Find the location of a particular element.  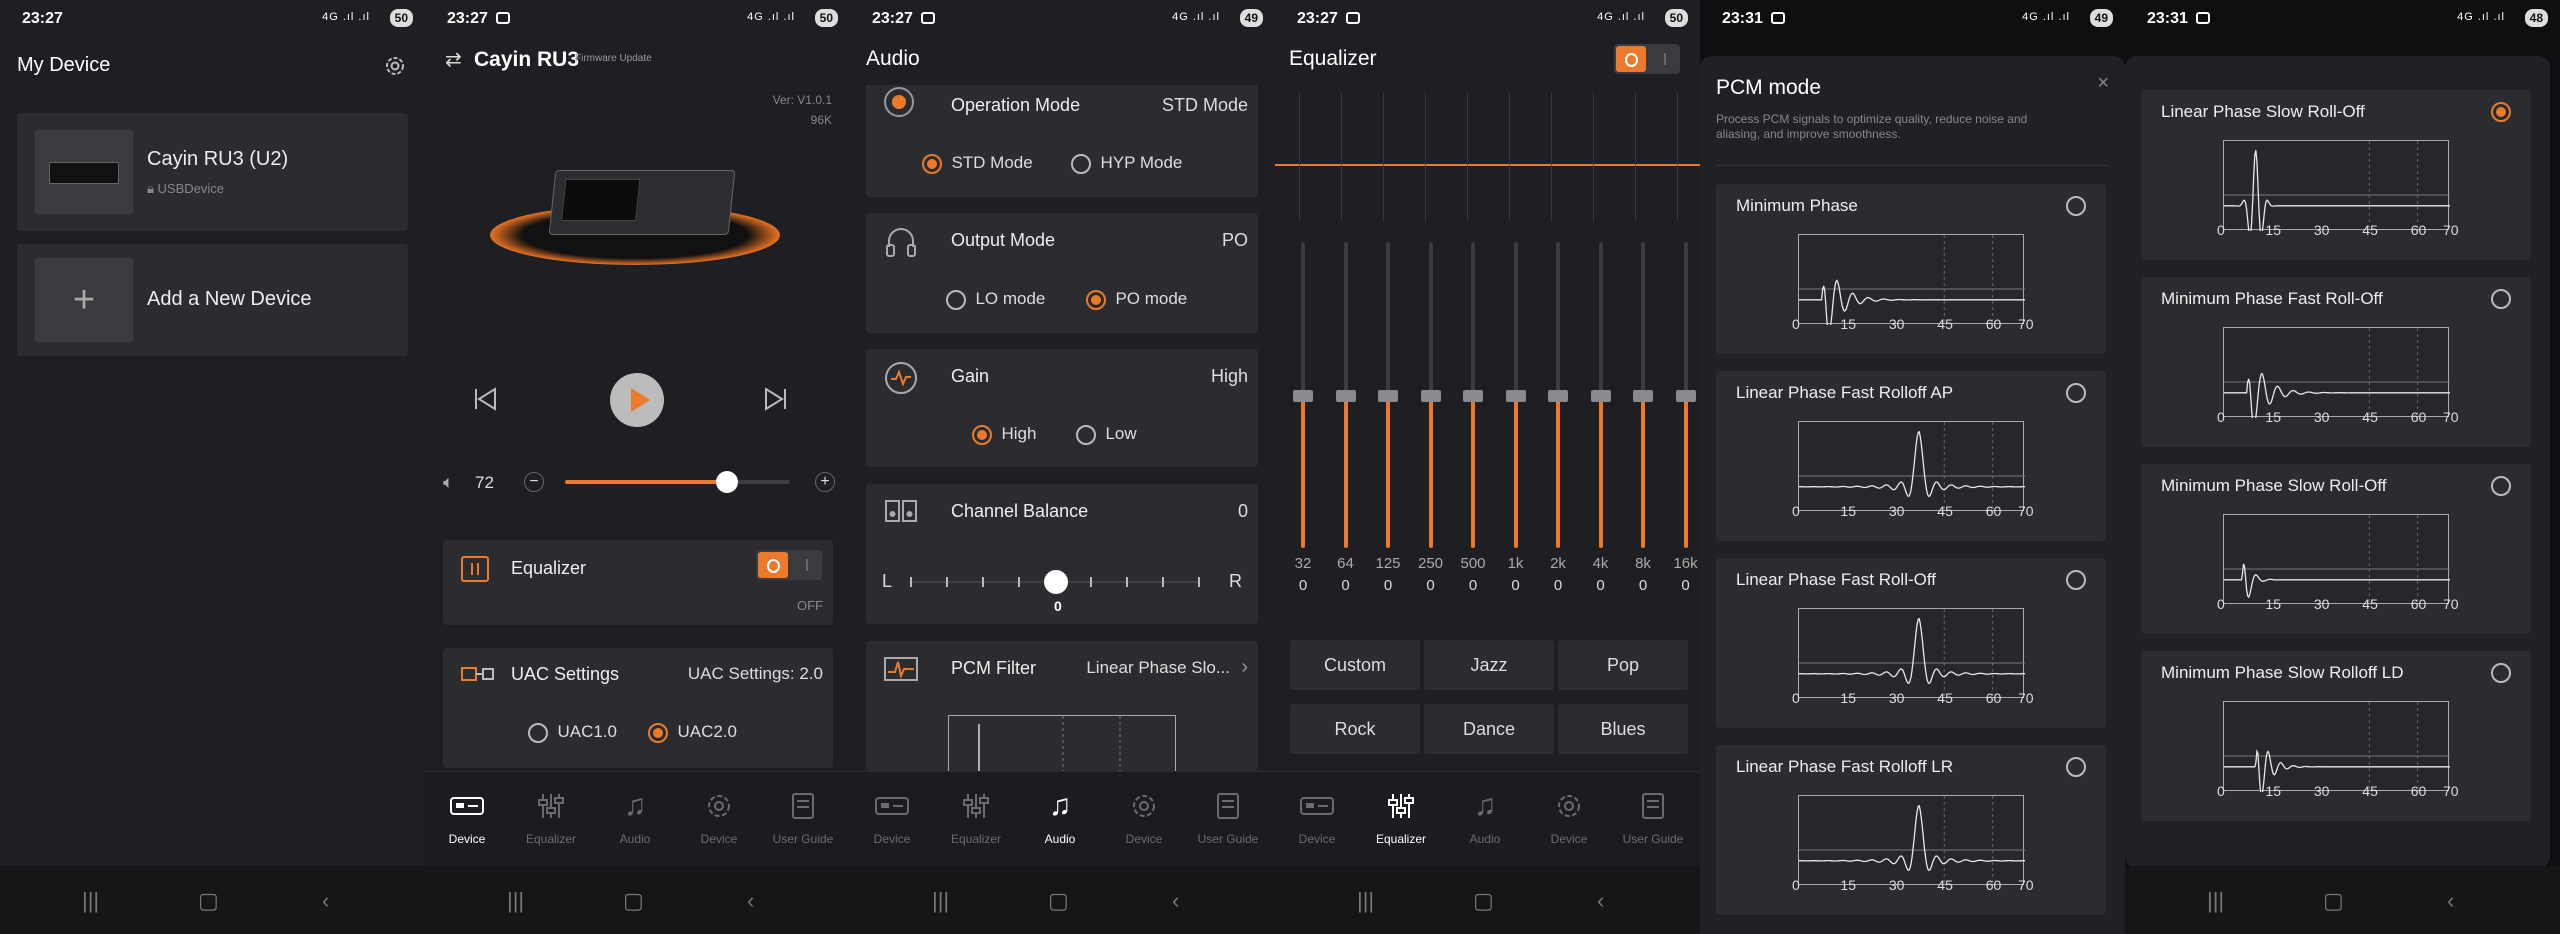

preset-blues-button: Blues is located at coordinates (1623, 729).